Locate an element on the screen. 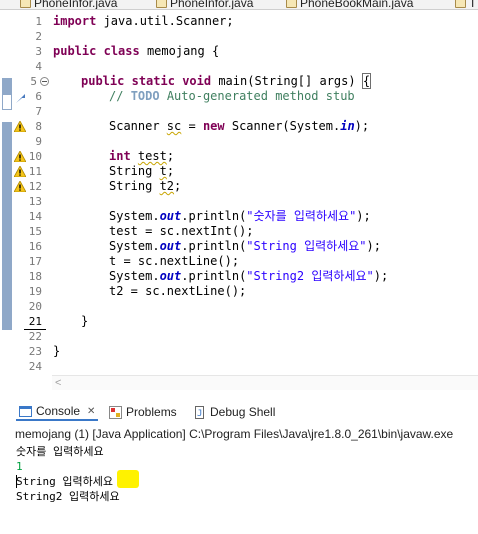 This screenshot has height=534, width=478. code-line: String t2; is located at coordinates (145, 186).